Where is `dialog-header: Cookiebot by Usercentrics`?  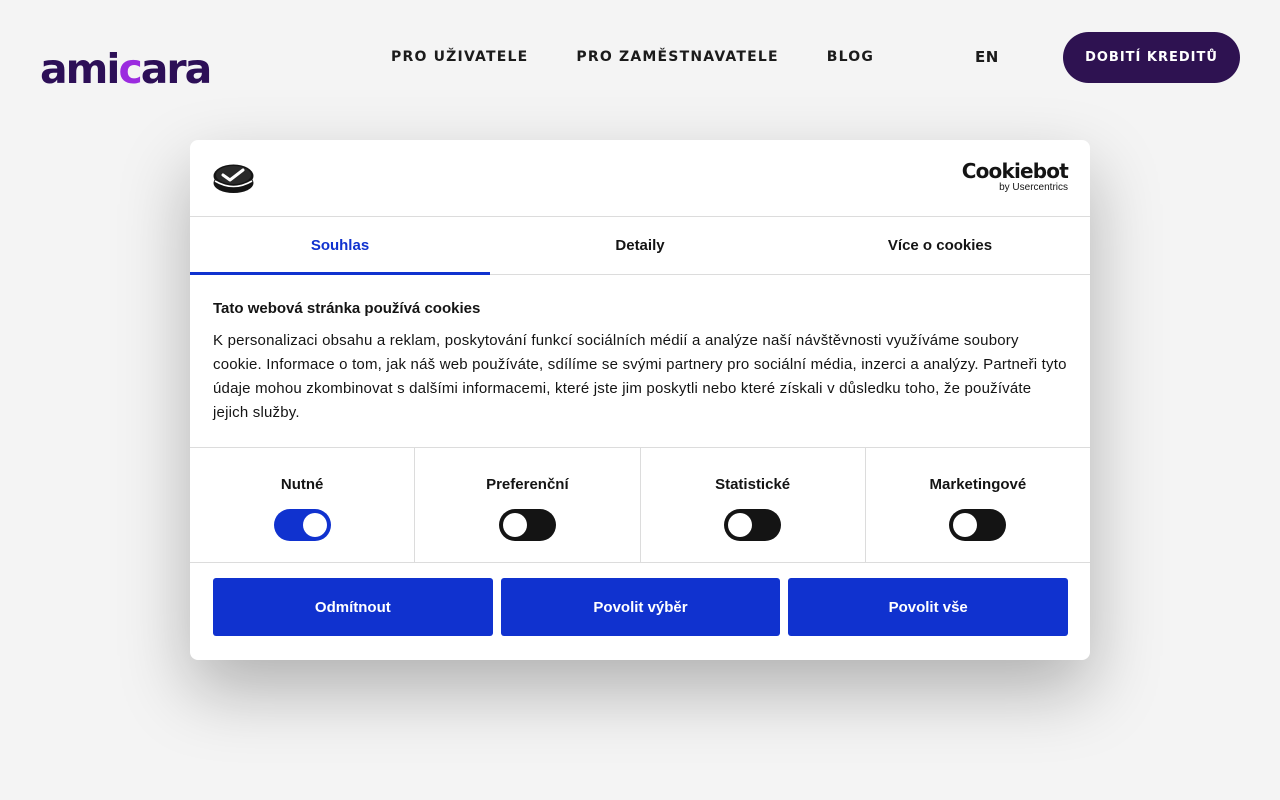
dialog-header: Cookiebot by Usercentrics is located at coordinates (640, 178).